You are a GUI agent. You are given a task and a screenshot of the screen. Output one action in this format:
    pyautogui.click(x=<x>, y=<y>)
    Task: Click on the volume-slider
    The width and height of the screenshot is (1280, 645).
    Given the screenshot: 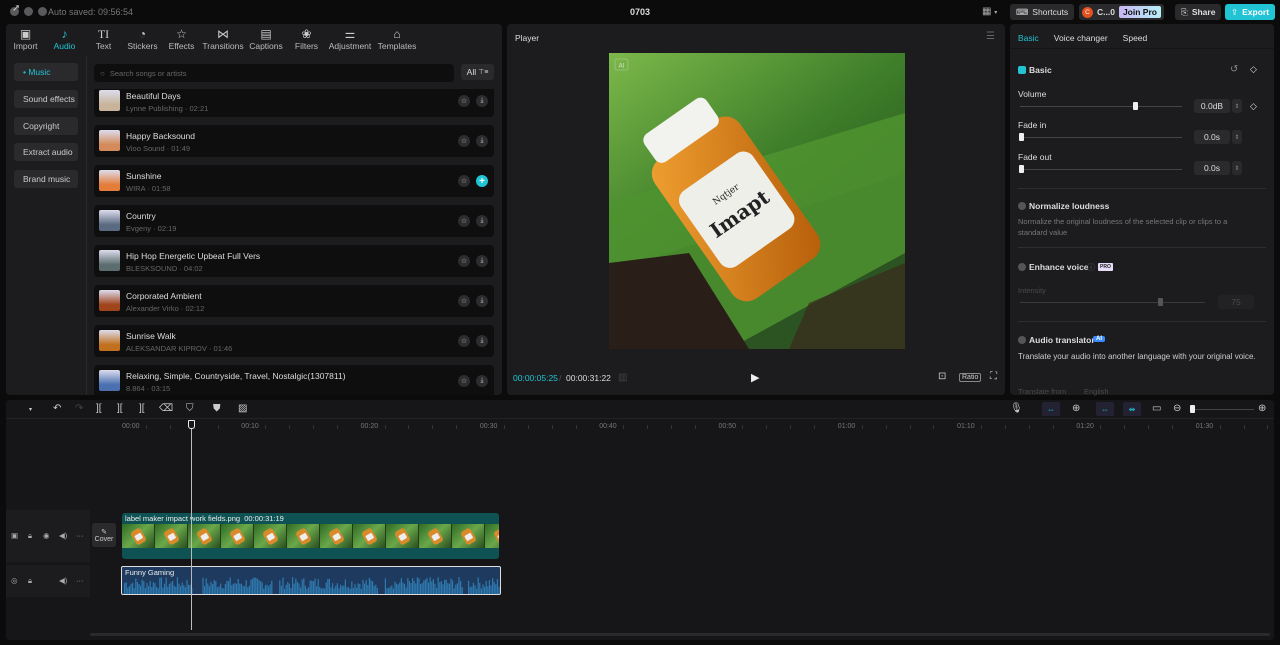 What is the action you would take?
    pyautogui.click(x=1101, y=106)
    